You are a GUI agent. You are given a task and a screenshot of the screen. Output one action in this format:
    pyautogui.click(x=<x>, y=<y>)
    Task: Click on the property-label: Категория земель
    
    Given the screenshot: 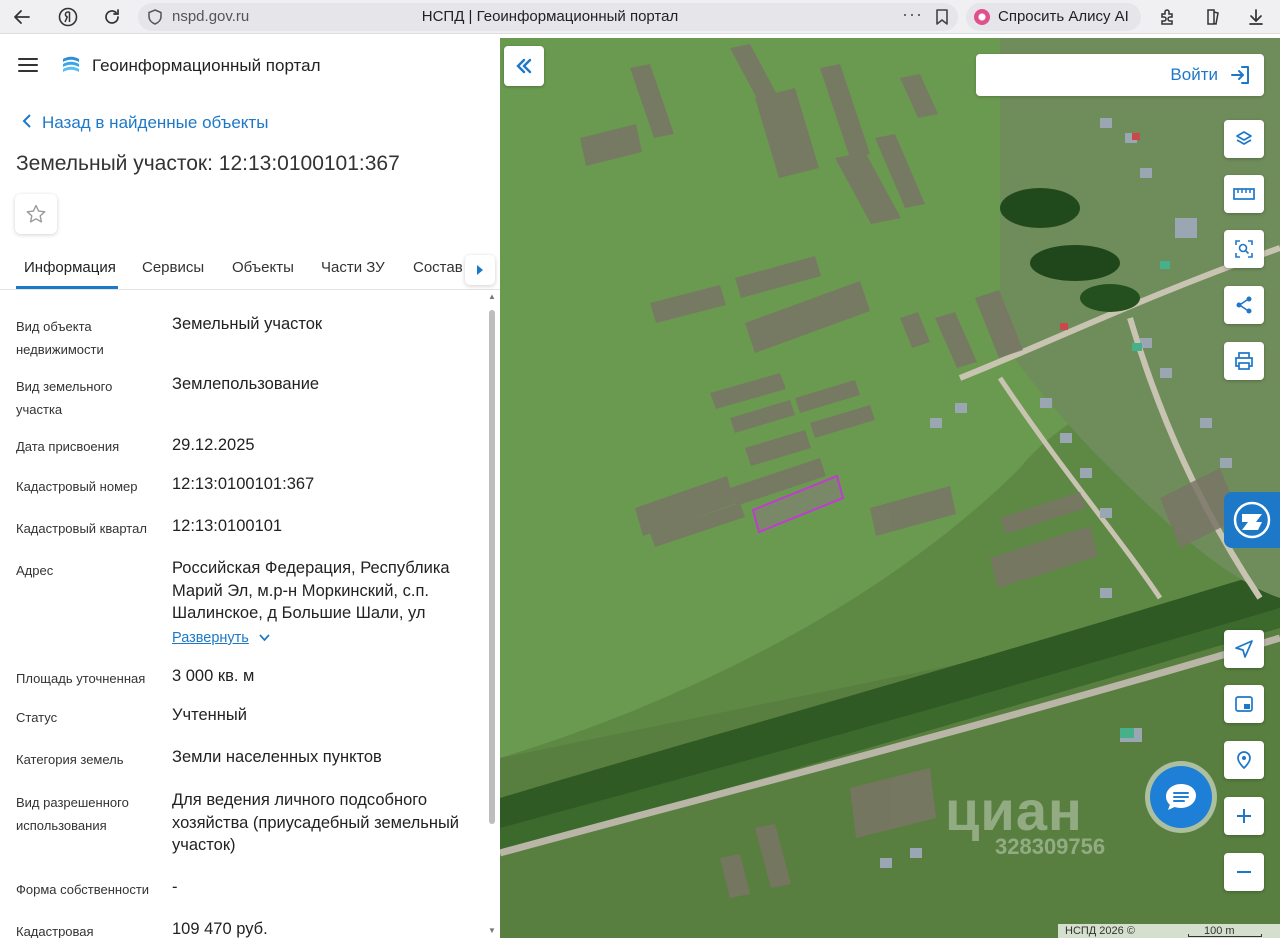 What is the action you would take?
    pyautogui.click(x=70, y=759)
    